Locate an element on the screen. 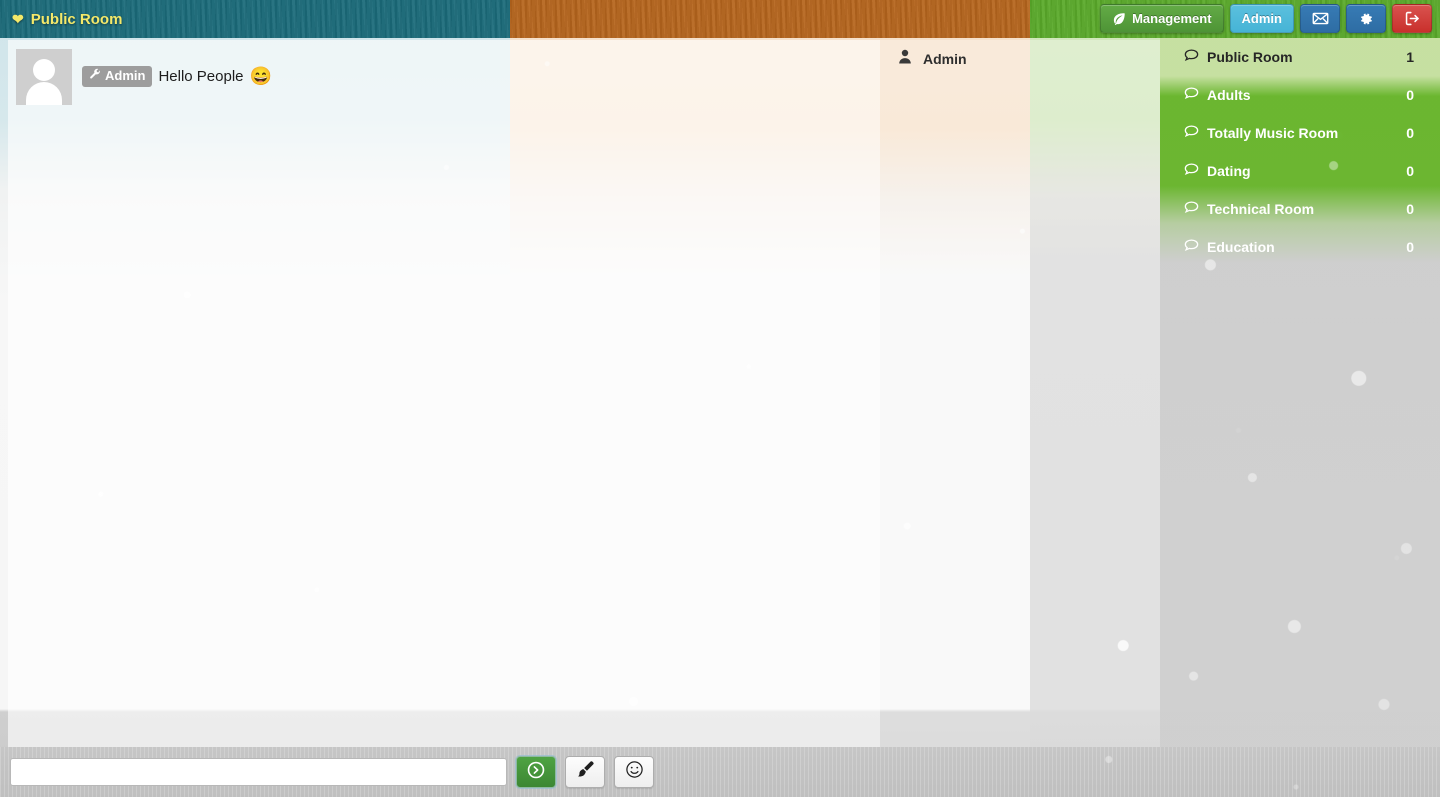 The height and width of the screenshot is (797, 1440). messages-button is located at coordinates (1320, 18).